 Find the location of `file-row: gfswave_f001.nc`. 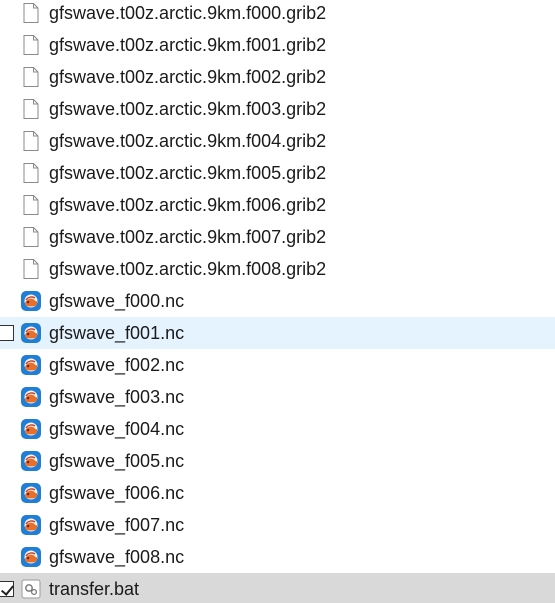

file-row: gfswave_f001.nc is located at coordinates (277, 333).